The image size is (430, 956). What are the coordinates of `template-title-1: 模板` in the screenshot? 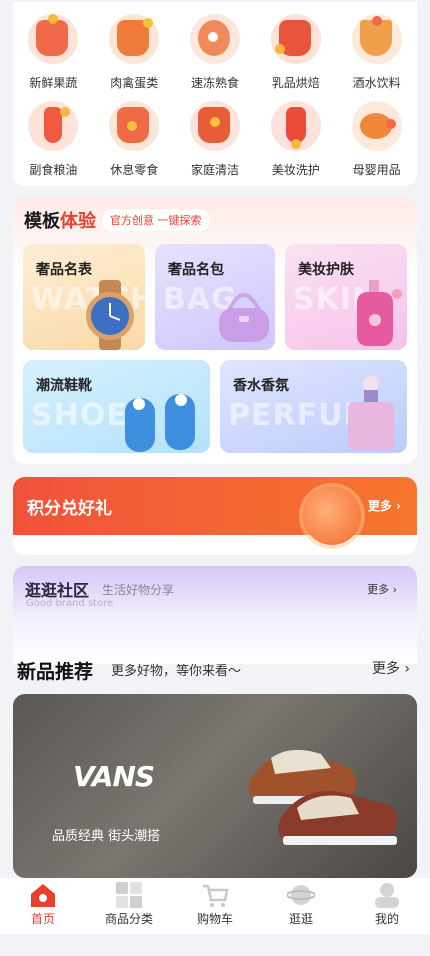 It's located at (42, 221).